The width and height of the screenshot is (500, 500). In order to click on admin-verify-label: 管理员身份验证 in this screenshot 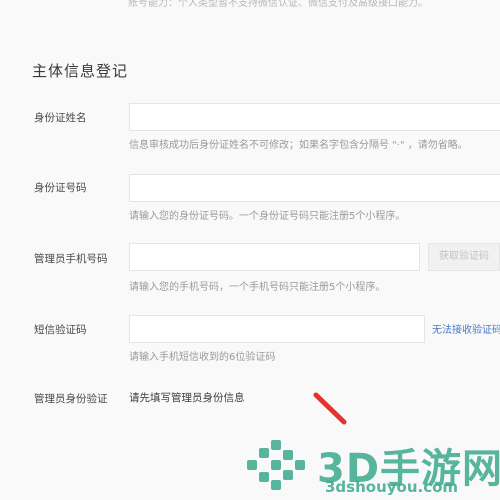, I will do `click(71, 399)`.